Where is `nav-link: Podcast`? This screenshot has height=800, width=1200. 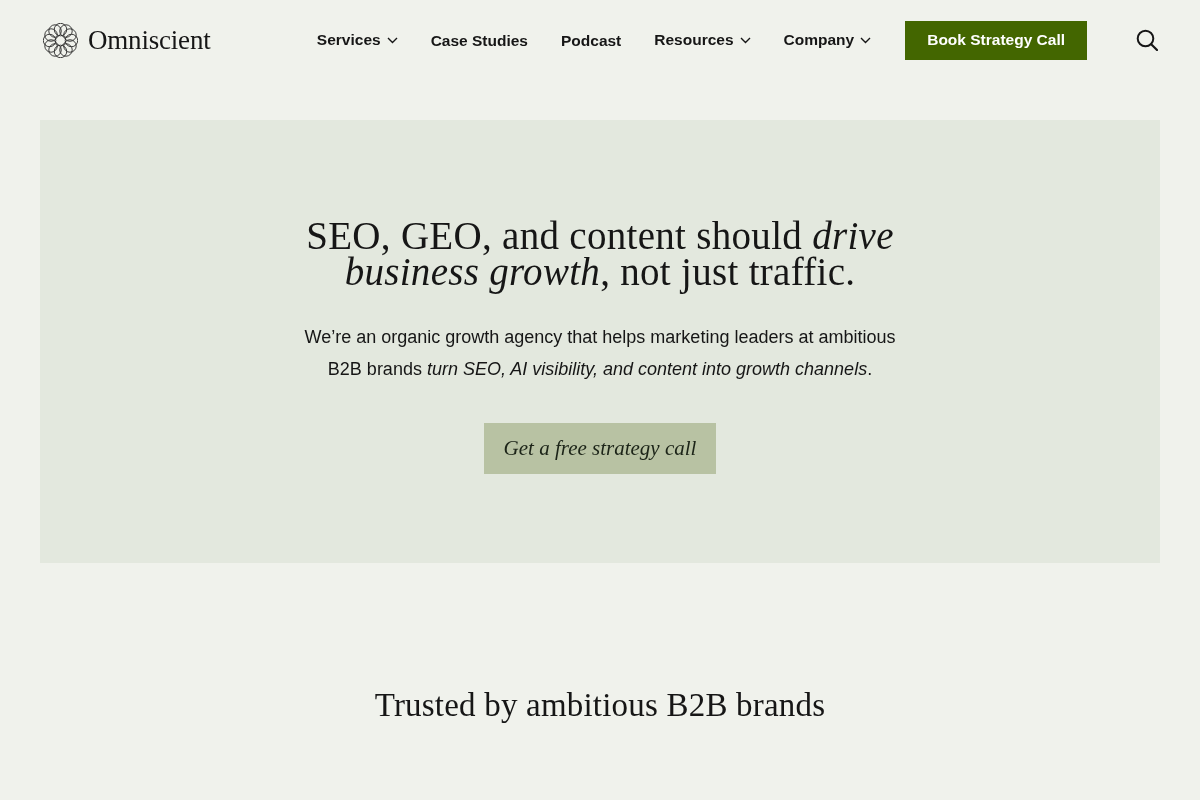 nav-link: Podcast is located at coordinates (591, 41).